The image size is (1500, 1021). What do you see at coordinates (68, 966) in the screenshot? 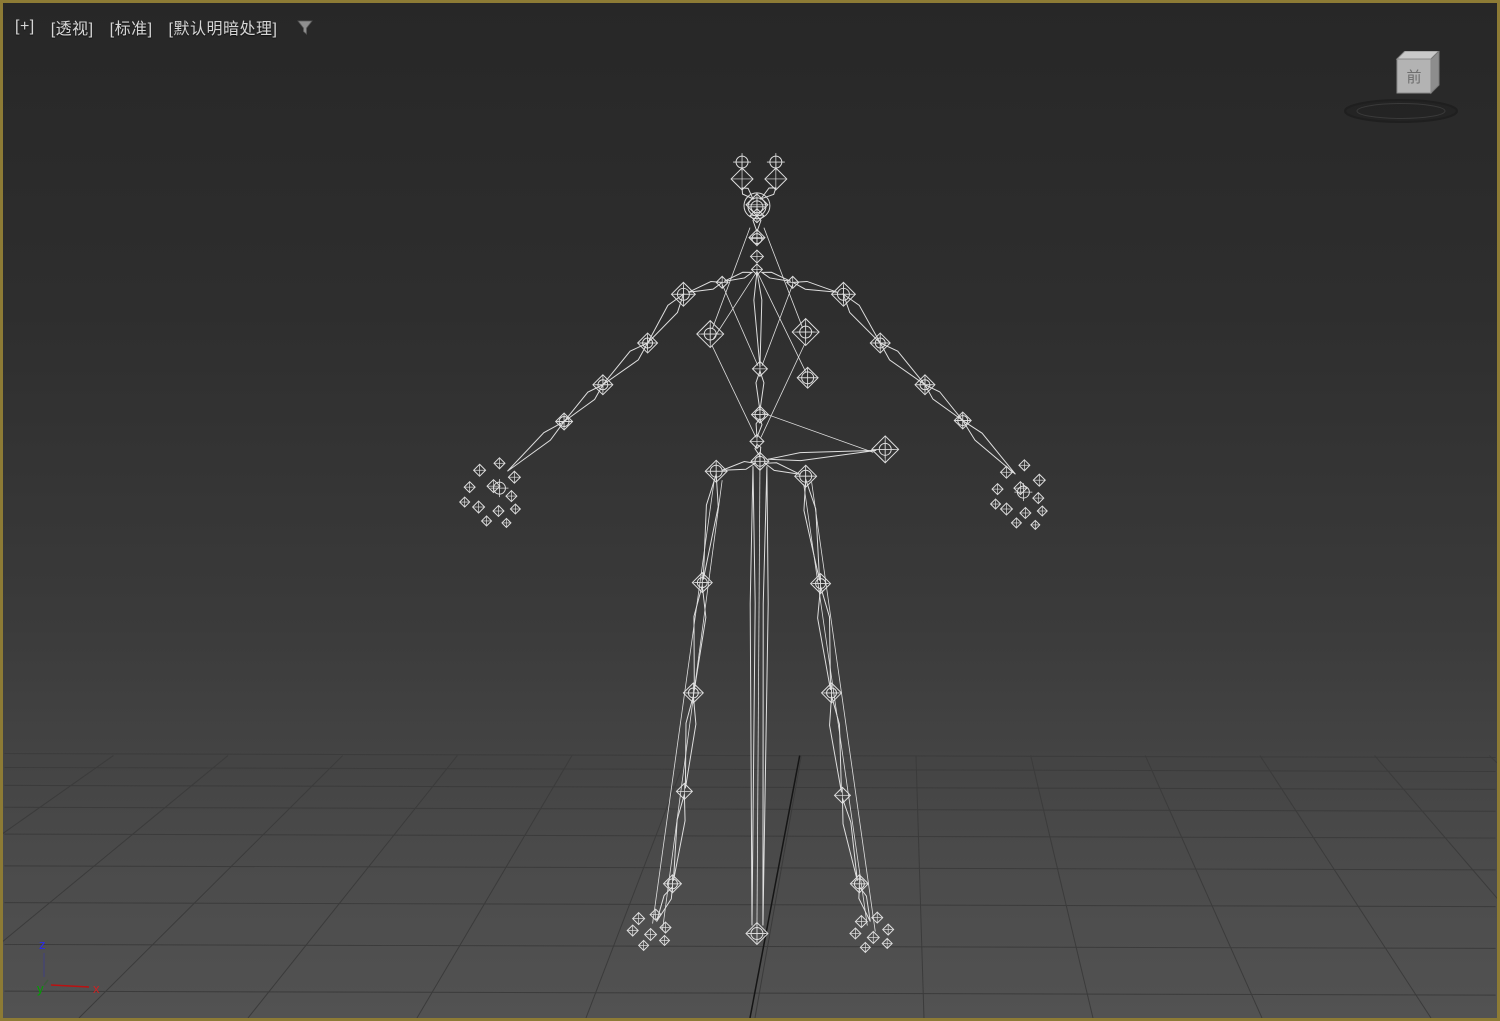
I see `world-axis-tripod: z y x` at bounding box center [68, 966].